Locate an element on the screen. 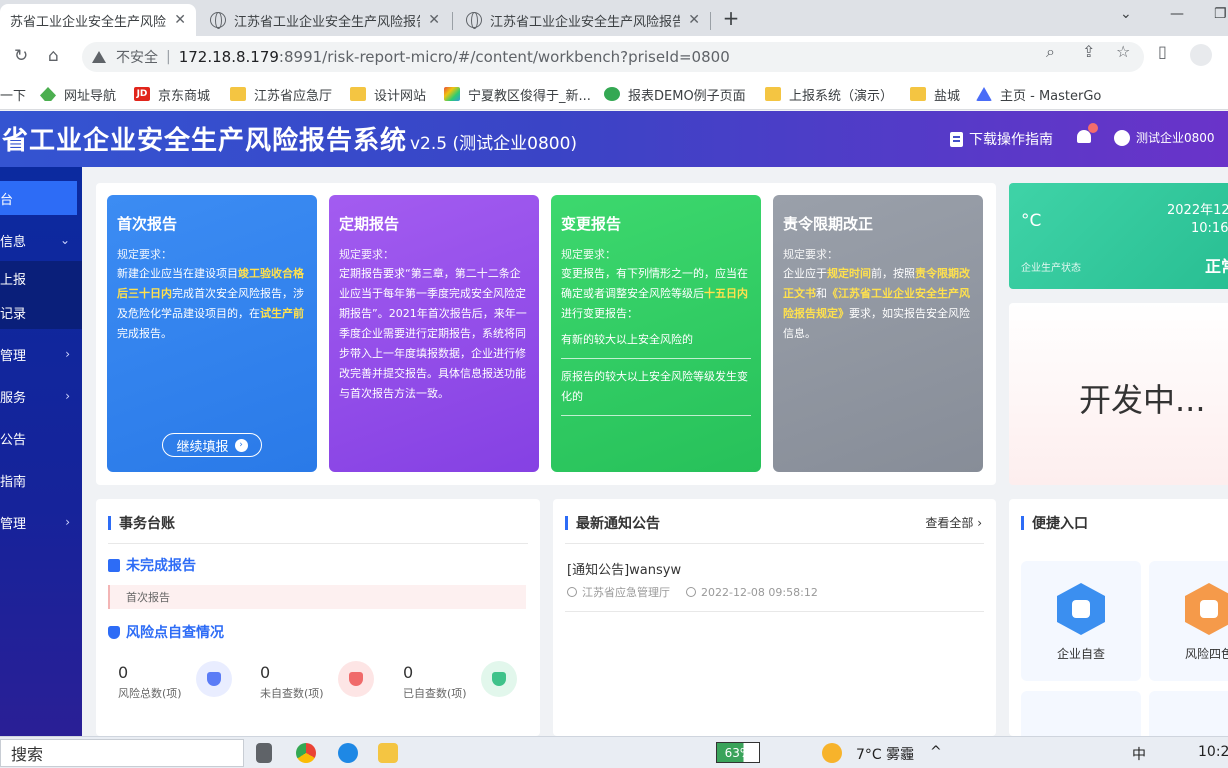 The image size is (1228, 768). panel-title: 事务台账 is located at coordinates (141, 523).